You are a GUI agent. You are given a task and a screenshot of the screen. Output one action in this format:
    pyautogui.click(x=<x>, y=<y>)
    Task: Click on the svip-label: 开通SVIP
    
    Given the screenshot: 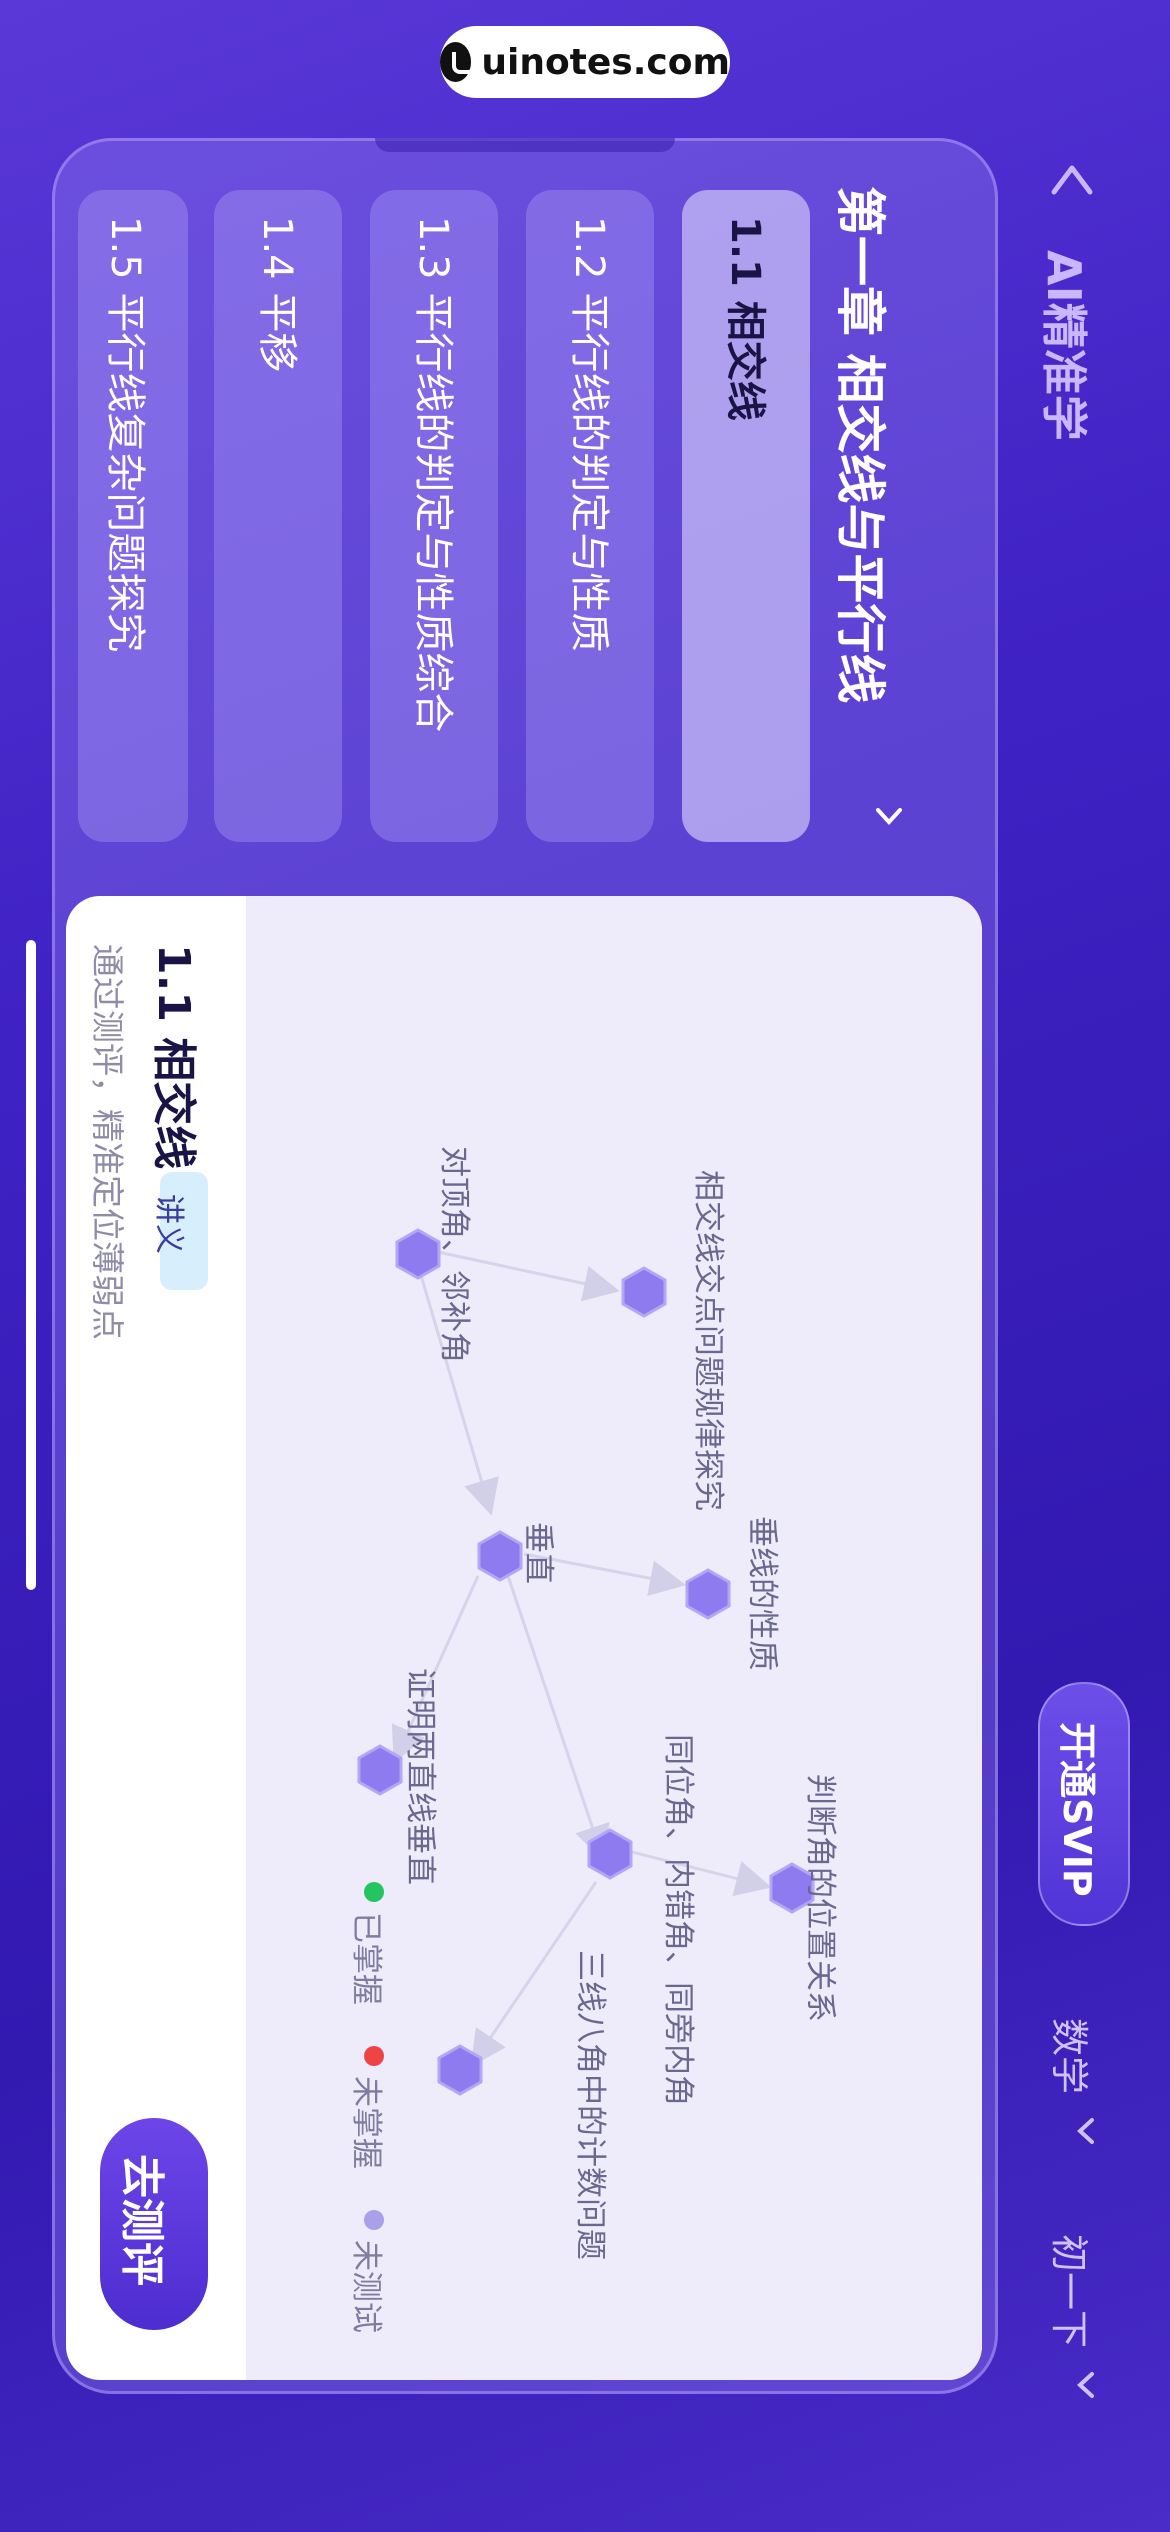 What is the action you would take?
    pyautogui.click(x=1077, y=1809)
    